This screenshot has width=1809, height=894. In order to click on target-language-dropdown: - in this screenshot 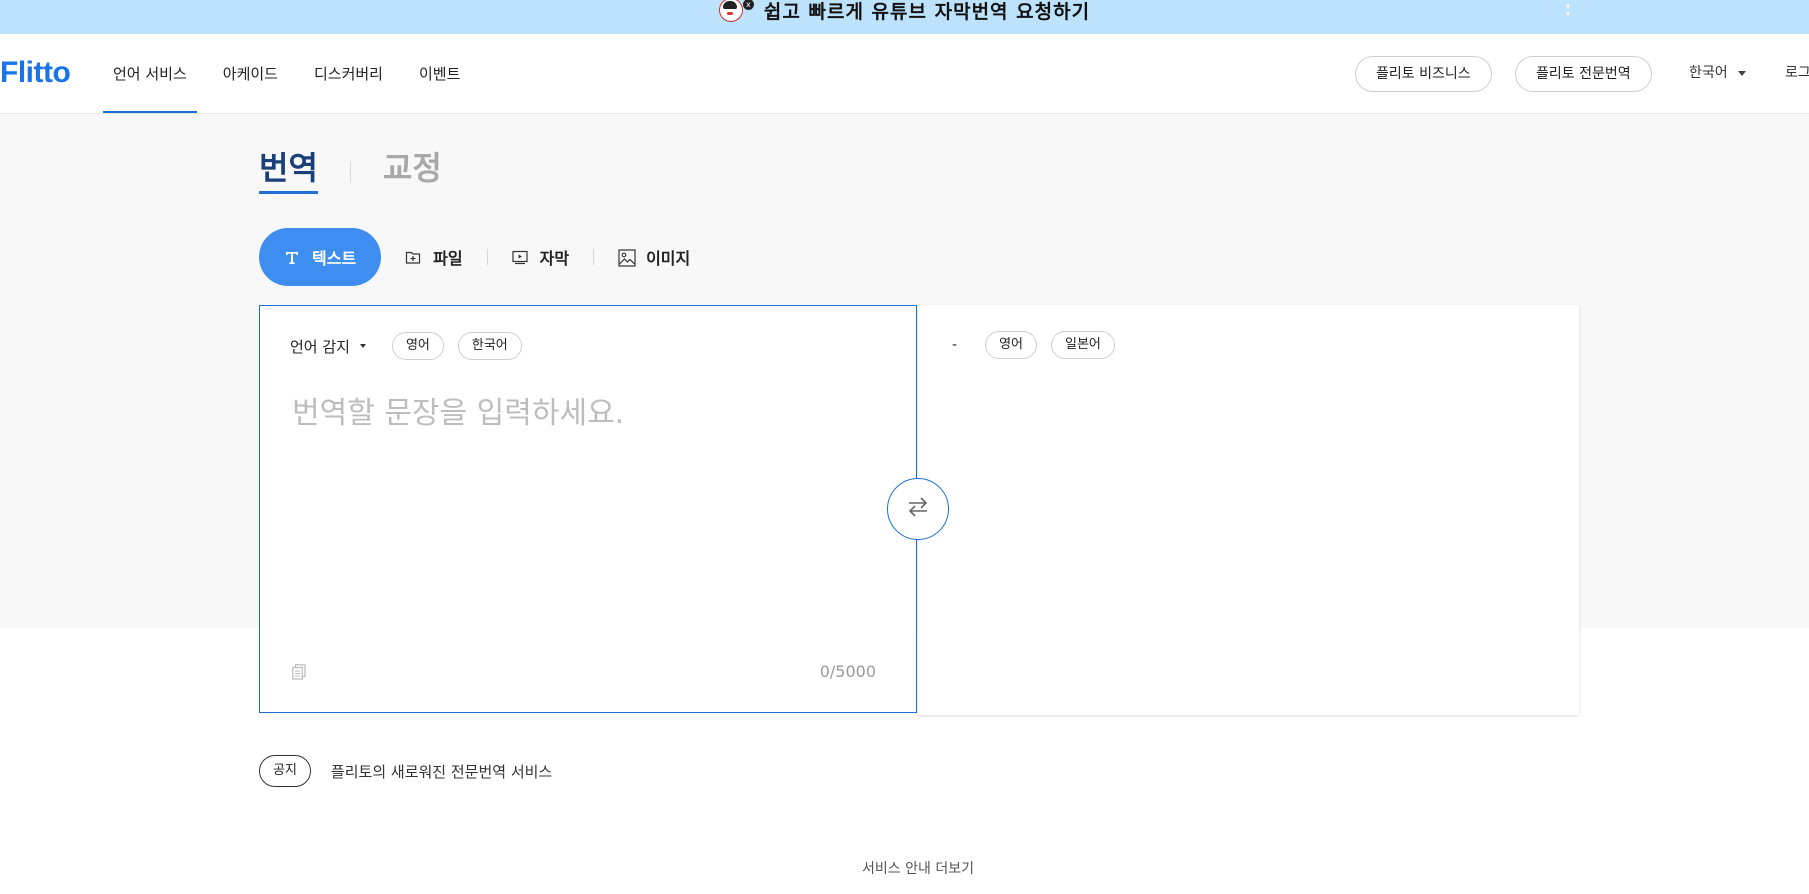, I will do `click(954, 345)`.